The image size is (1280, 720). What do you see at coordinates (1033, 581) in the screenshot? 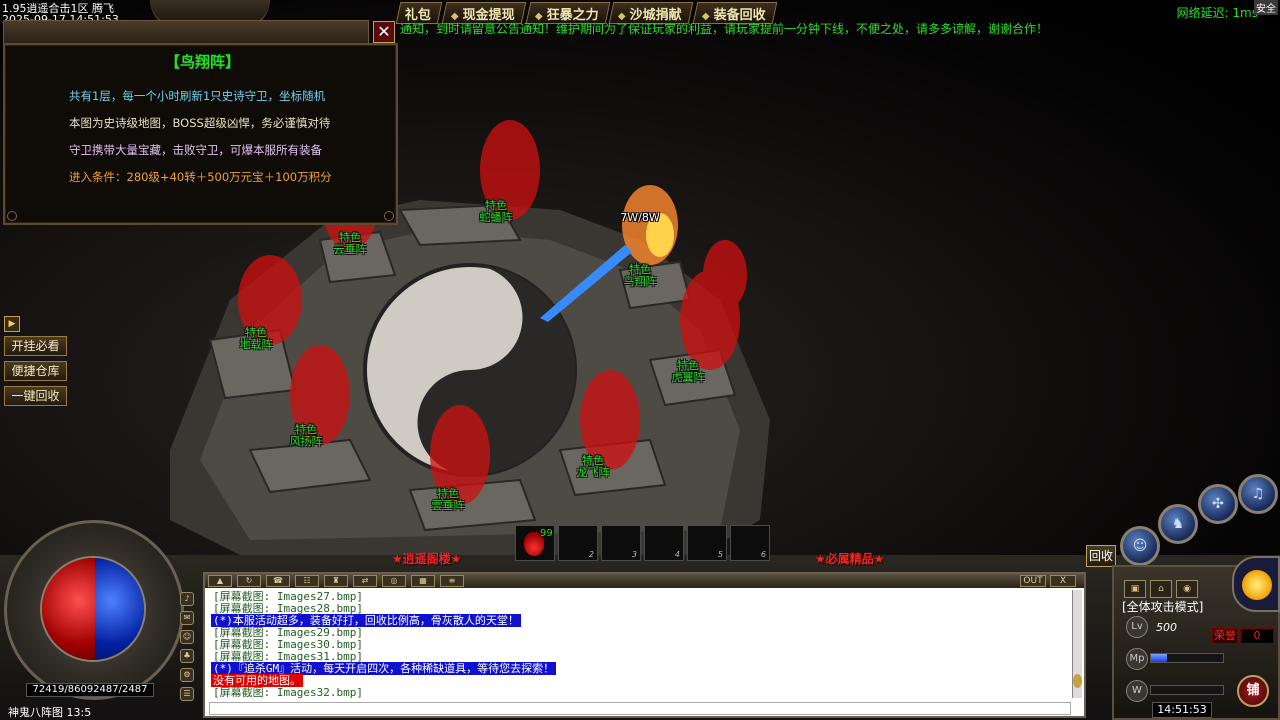
I see `chat-out-button: OUT` at bounding box center [1033, 581].